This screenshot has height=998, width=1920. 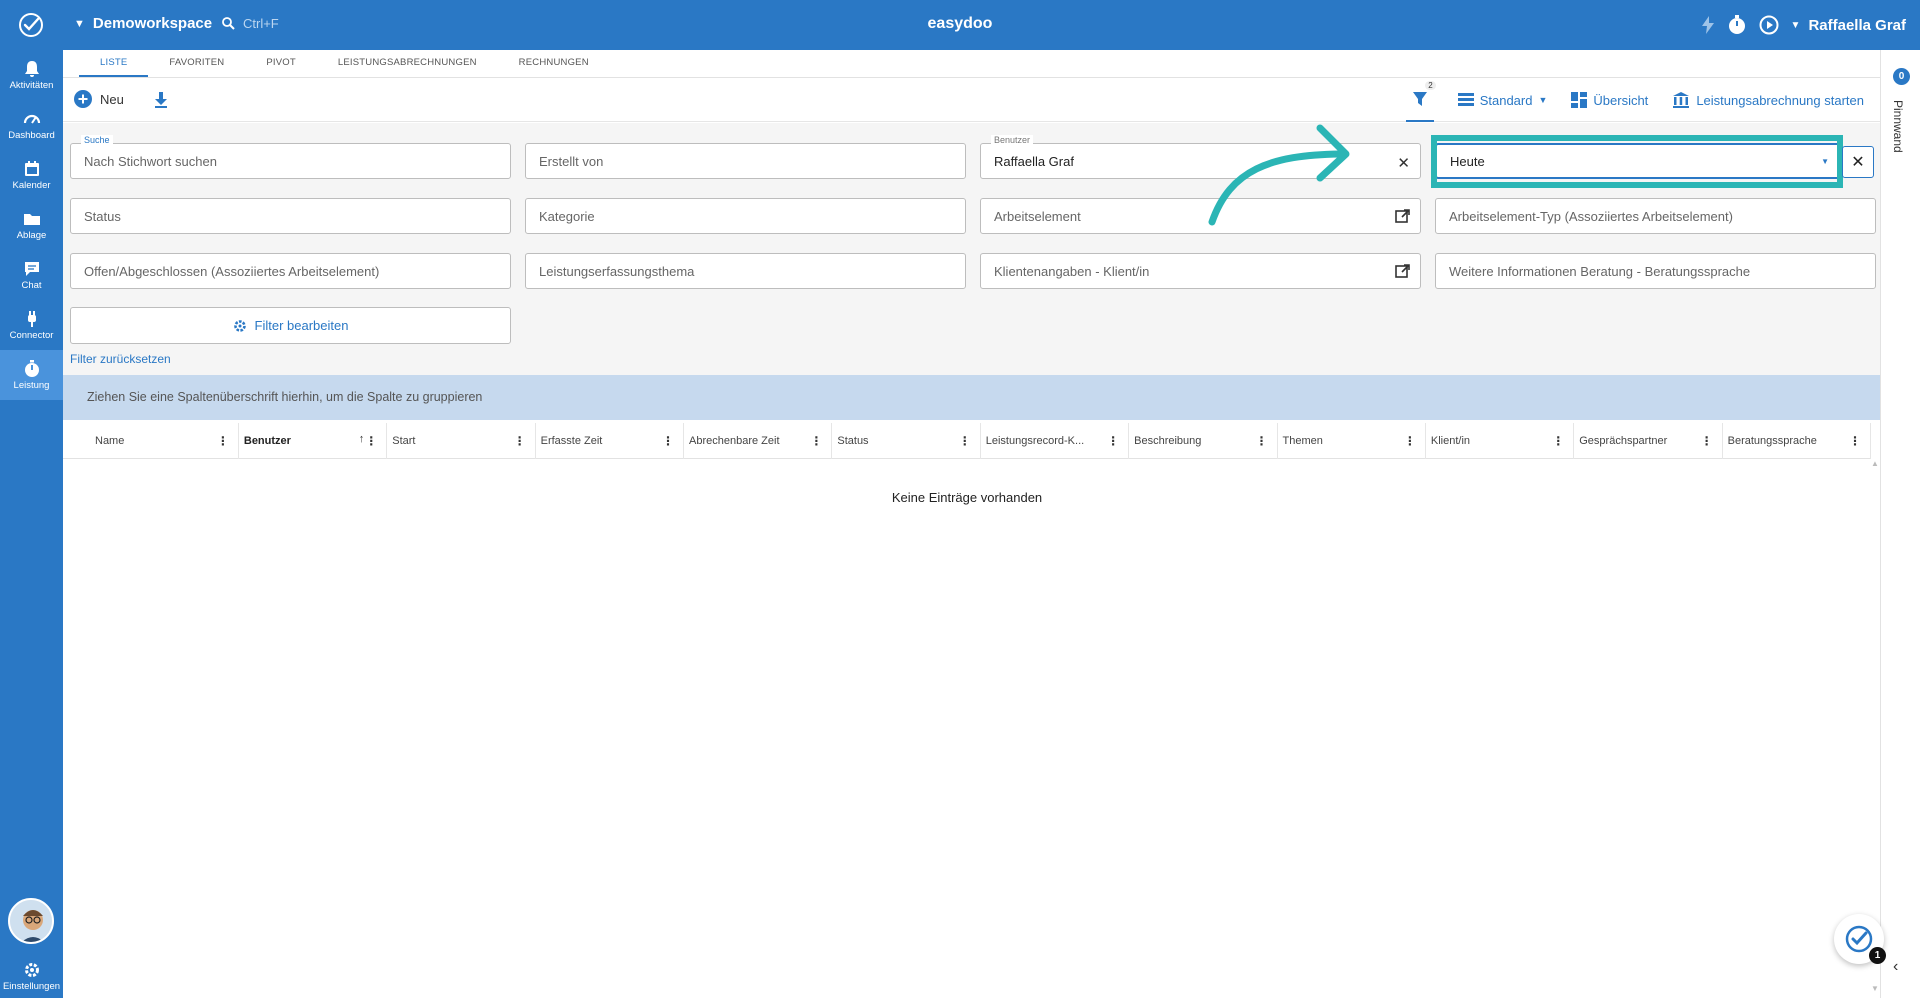 I want to click on filter-count-badge: 2, so click(x=1430, y=85).